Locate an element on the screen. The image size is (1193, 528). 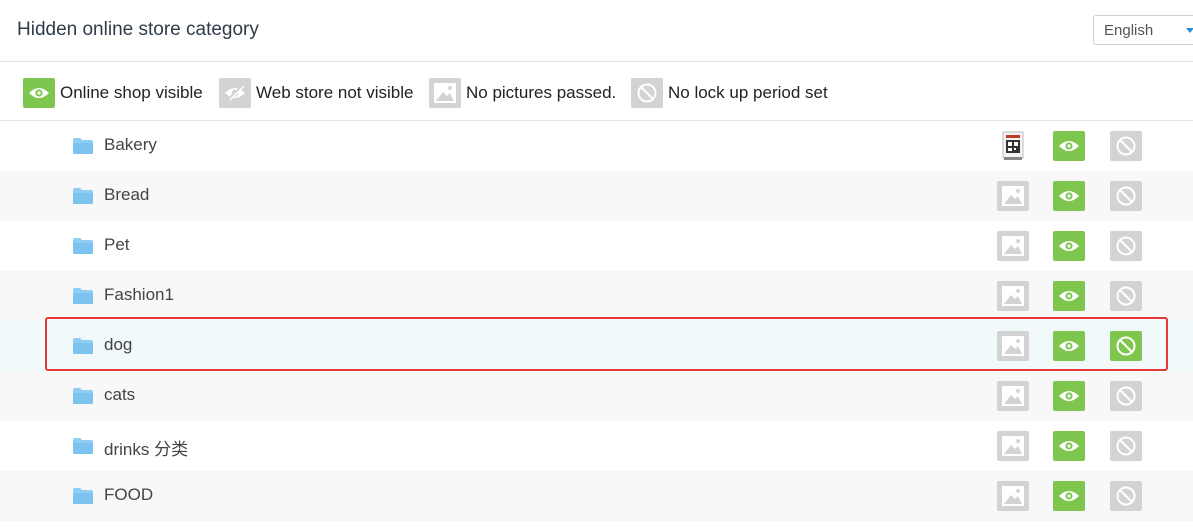
category-name: Pet is located at coordinates (117, 245).